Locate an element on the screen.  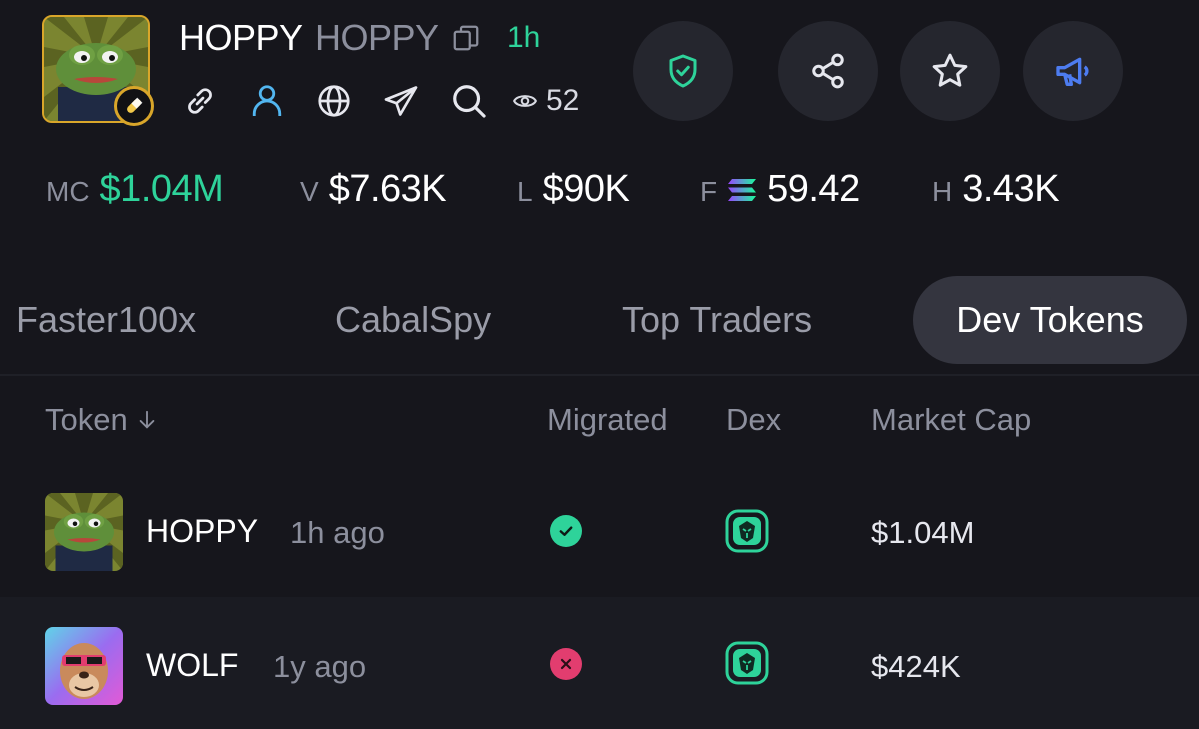
divider is located at coordinates (599, 375).